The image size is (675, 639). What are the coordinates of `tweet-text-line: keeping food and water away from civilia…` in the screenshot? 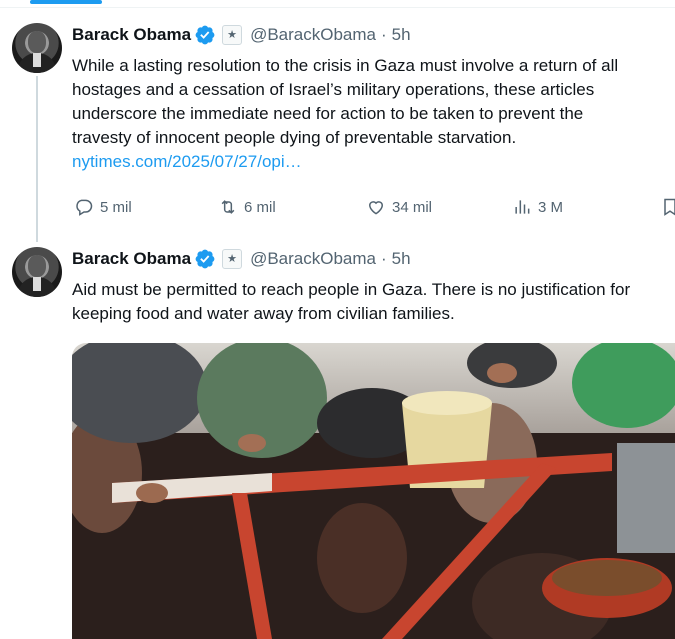 It's located at (263, 313).